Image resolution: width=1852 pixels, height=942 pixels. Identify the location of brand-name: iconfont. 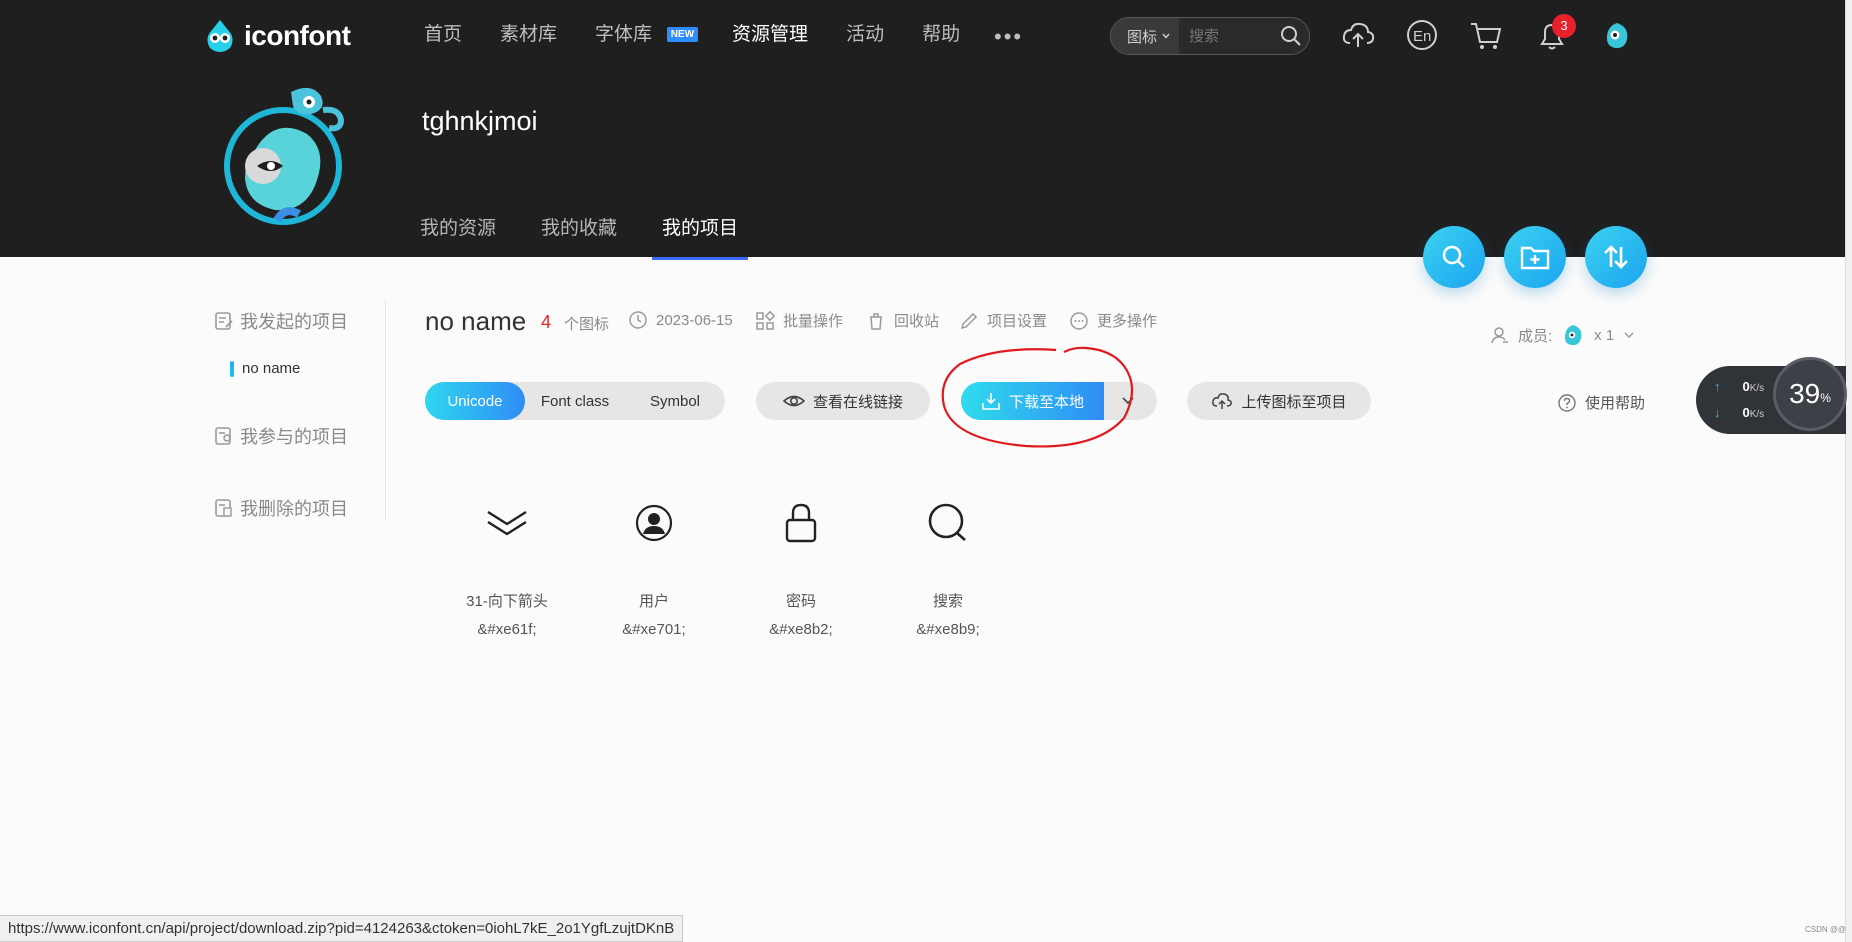
(297, 35).